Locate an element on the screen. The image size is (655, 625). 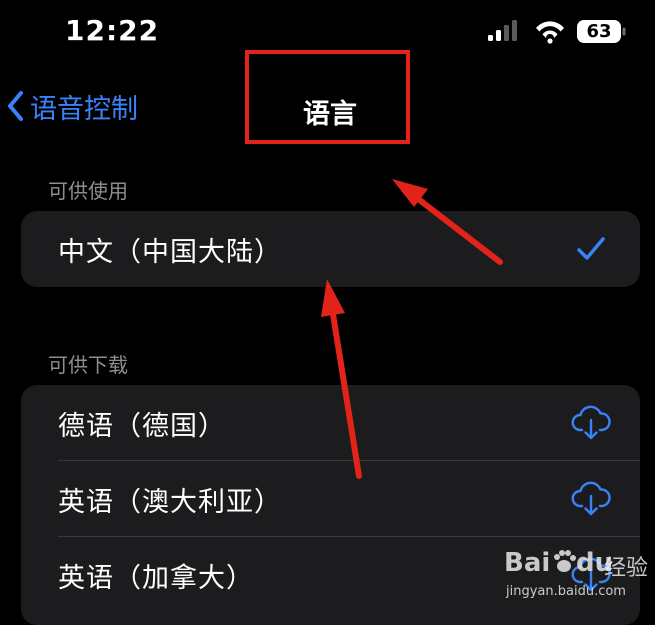
back-label: 语音控制 is located at coordinates (84, 109).